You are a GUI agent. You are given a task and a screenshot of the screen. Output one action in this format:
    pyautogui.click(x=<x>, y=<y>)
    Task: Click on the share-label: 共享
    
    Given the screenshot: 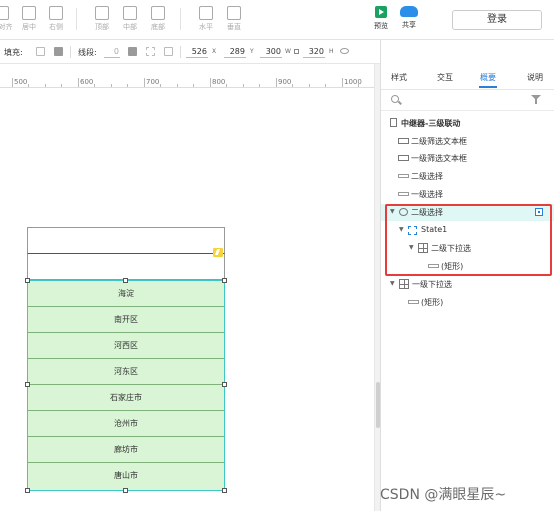 What is the action you would take?
    pyautogui.click(x=409, y=25)
    